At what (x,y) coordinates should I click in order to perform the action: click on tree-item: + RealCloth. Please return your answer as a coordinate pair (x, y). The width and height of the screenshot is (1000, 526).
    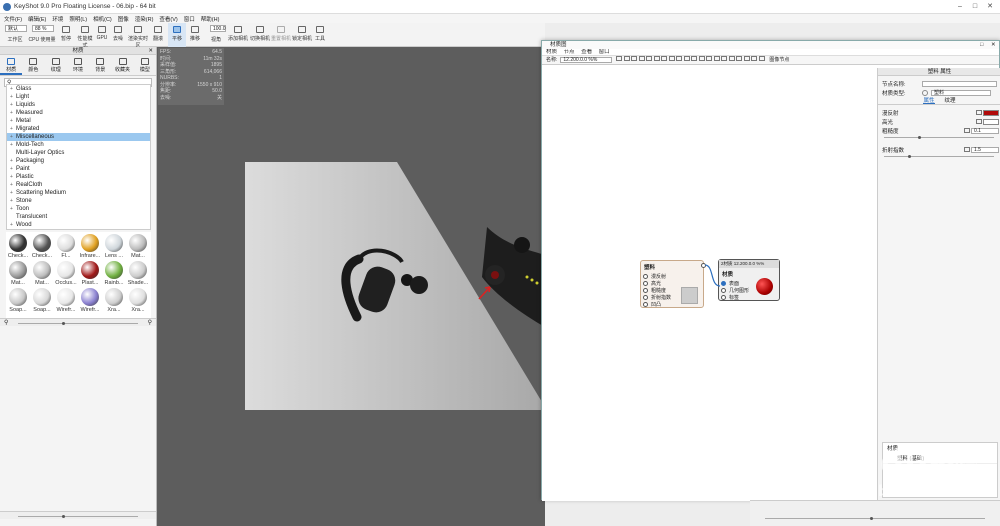
    Looking at the image, I should click on (78, 185).